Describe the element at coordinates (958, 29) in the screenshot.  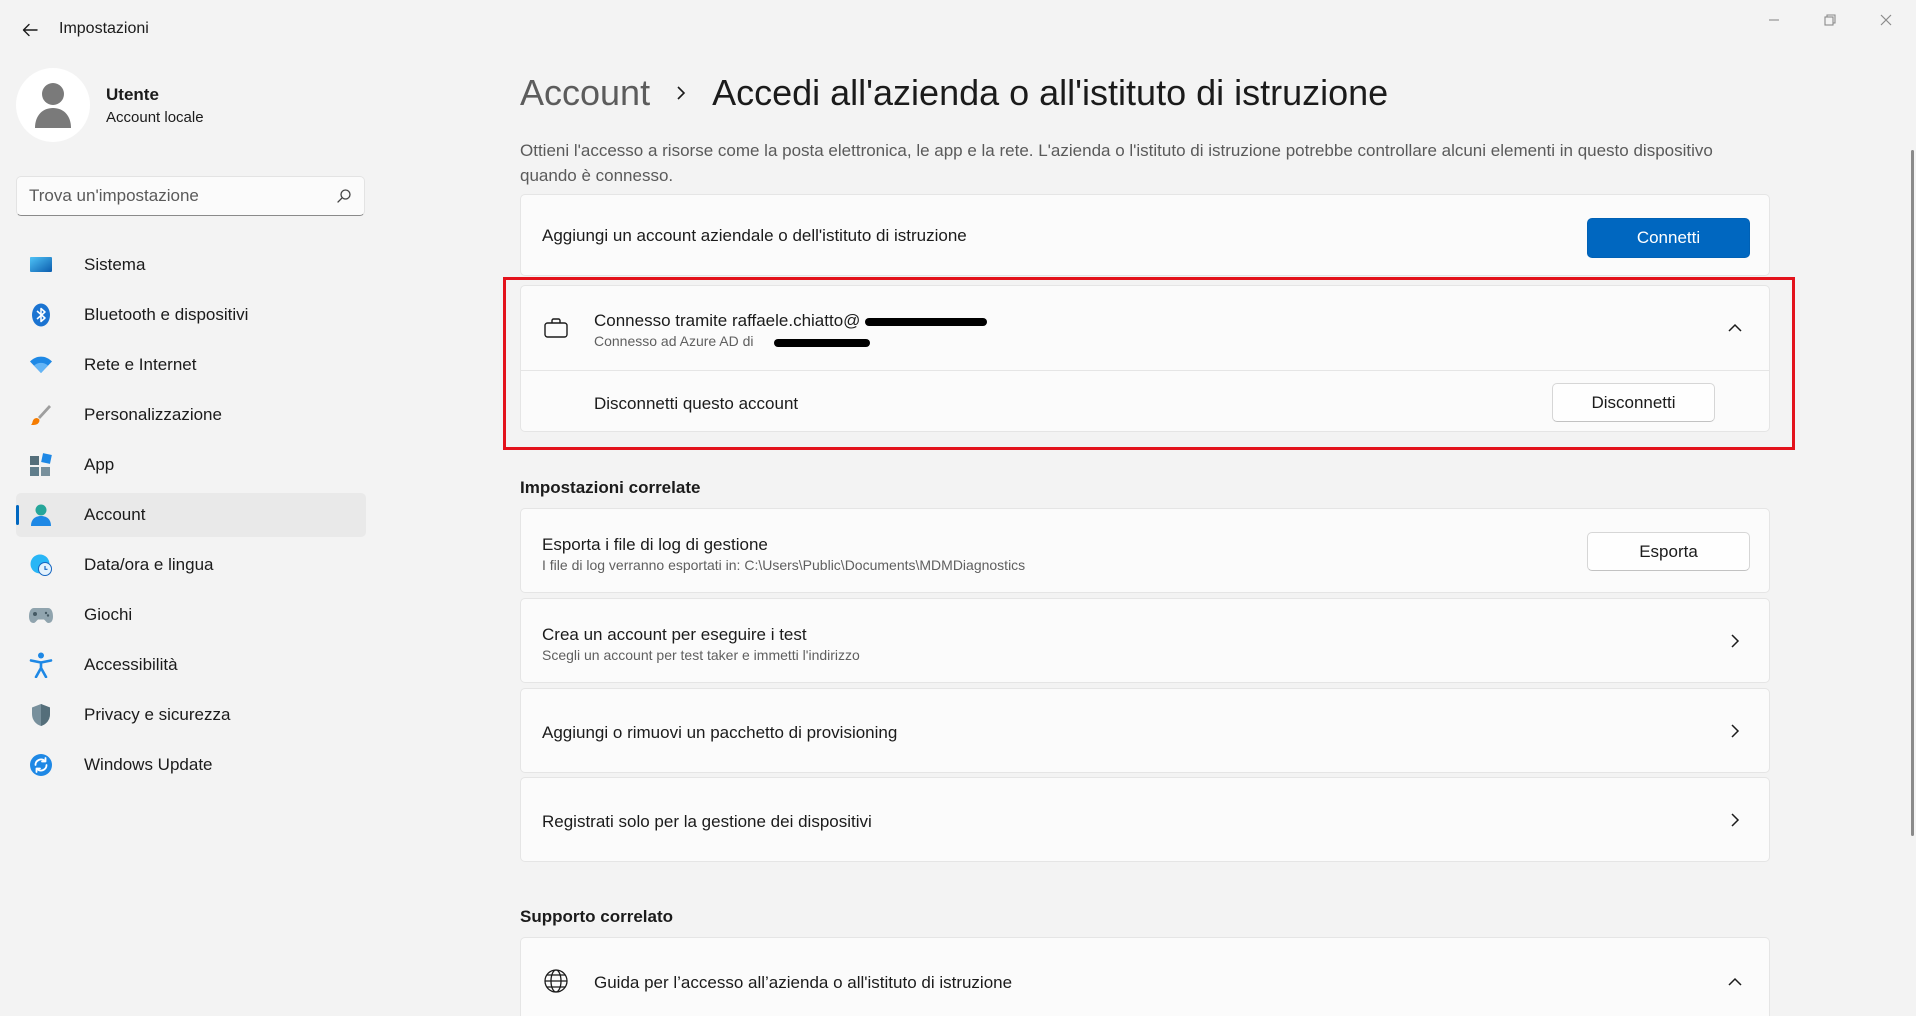
I see `title-bar: Impostazioni` at that location.